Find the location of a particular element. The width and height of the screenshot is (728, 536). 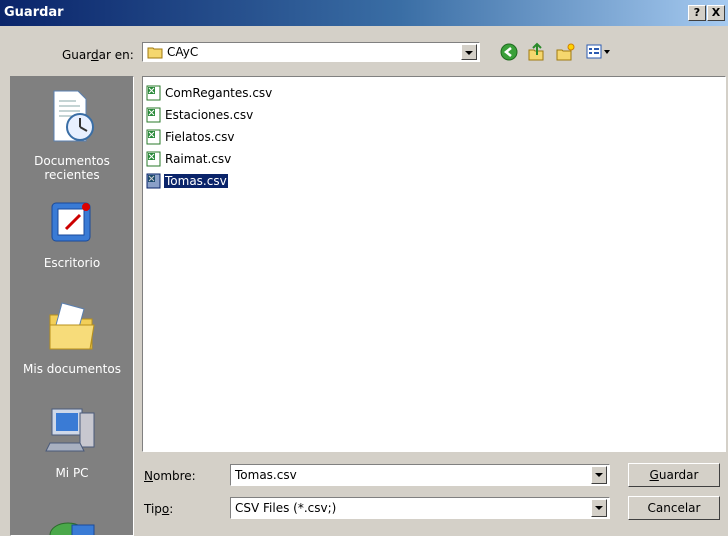

place-my-computer: Mi PC is located at coordinates (72, 441).